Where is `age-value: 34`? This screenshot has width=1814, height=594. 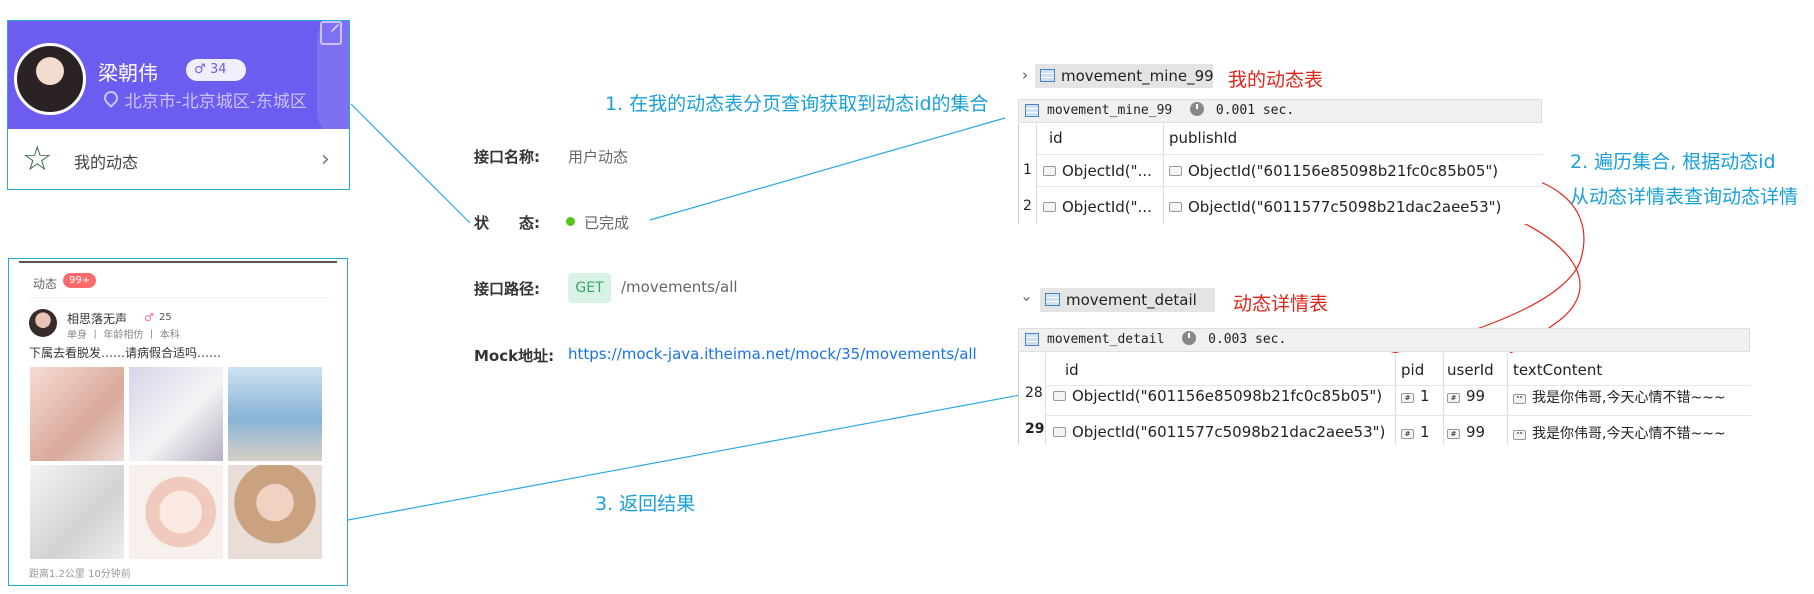
age-value: 34 is located at coordinates (218, 69).